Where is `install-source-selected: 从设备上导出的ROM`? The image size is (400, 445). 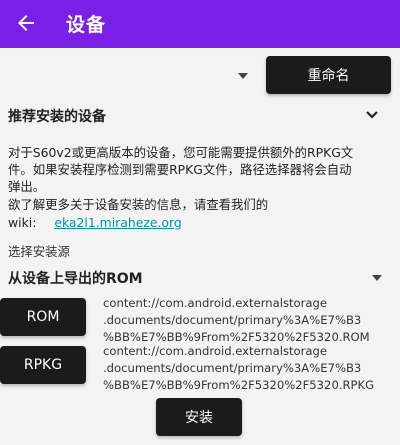
install-source-selected: 从设备上导出的ROM is located at coordinates (75, 279).